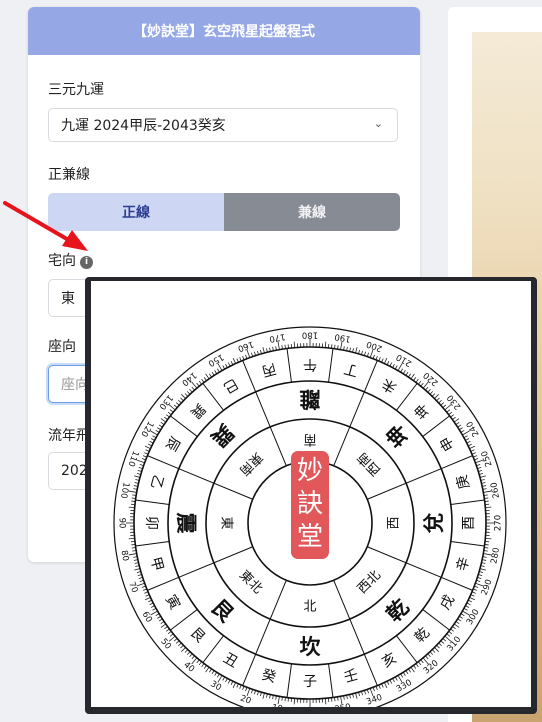  I want to click on degree-label: 300, so click(473, 617).